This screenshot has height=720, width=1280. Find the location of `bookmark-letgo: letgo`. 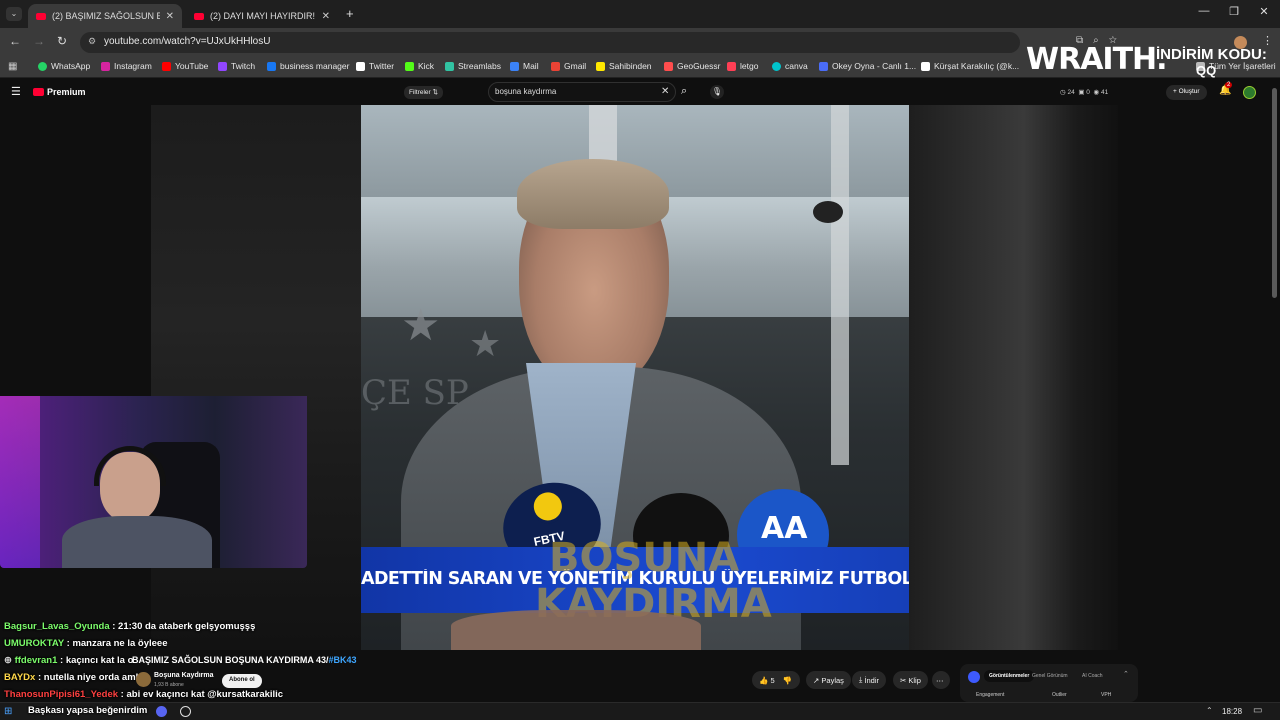

bookmark-letgo: letgo is located at coordinates (742, 66).